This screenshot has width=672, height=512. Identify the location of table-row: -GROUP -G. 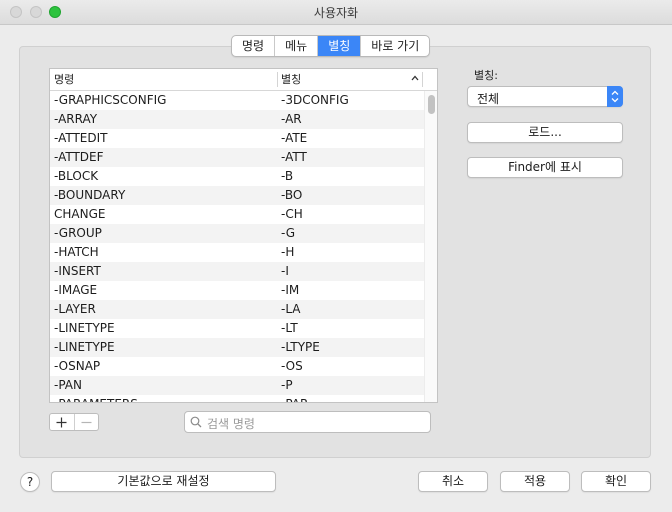
(237, 233).